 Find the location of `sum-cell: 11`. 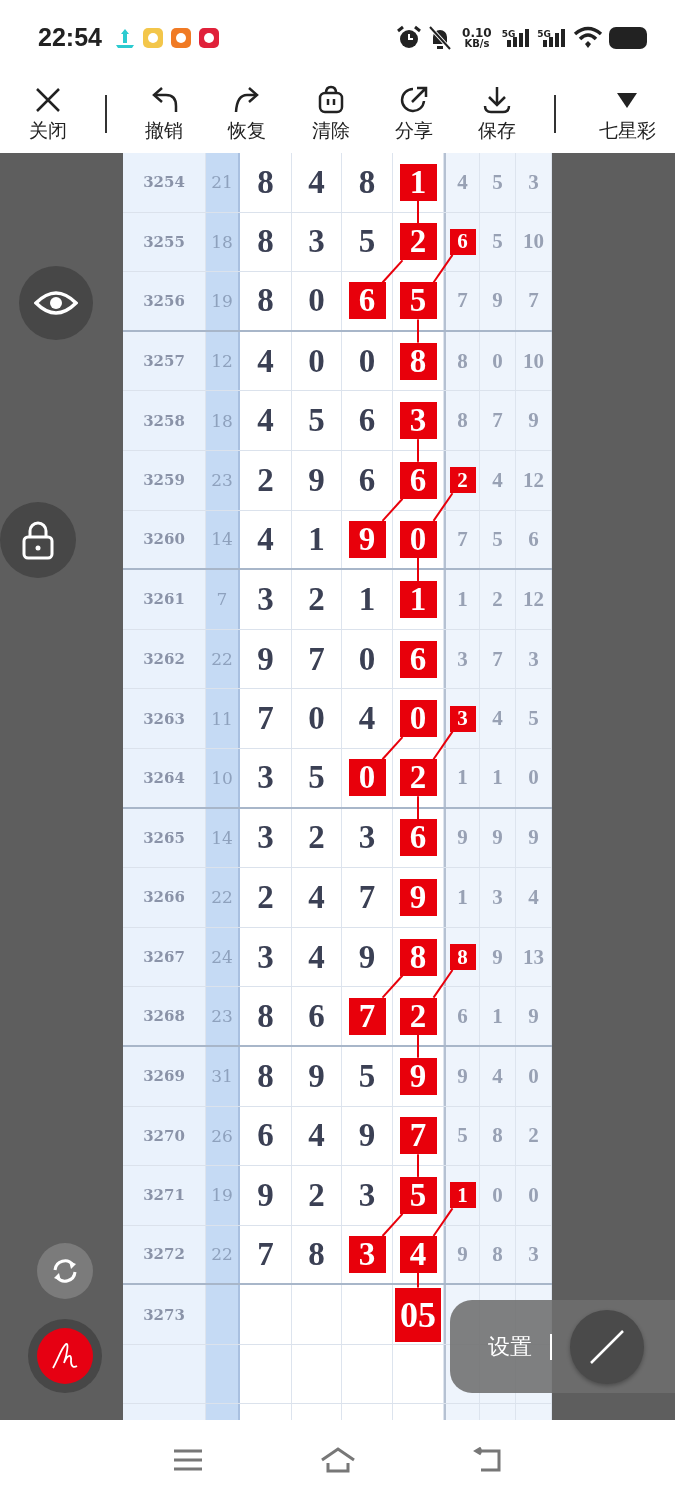

sum-cell: 11 is located at coordinates (223, 718).